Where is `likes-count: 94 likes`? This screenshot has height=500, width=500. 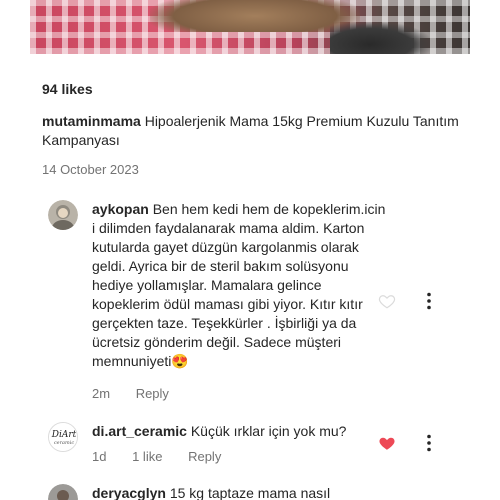 likes-count: 94 likes is located at coordinates (67, 89).